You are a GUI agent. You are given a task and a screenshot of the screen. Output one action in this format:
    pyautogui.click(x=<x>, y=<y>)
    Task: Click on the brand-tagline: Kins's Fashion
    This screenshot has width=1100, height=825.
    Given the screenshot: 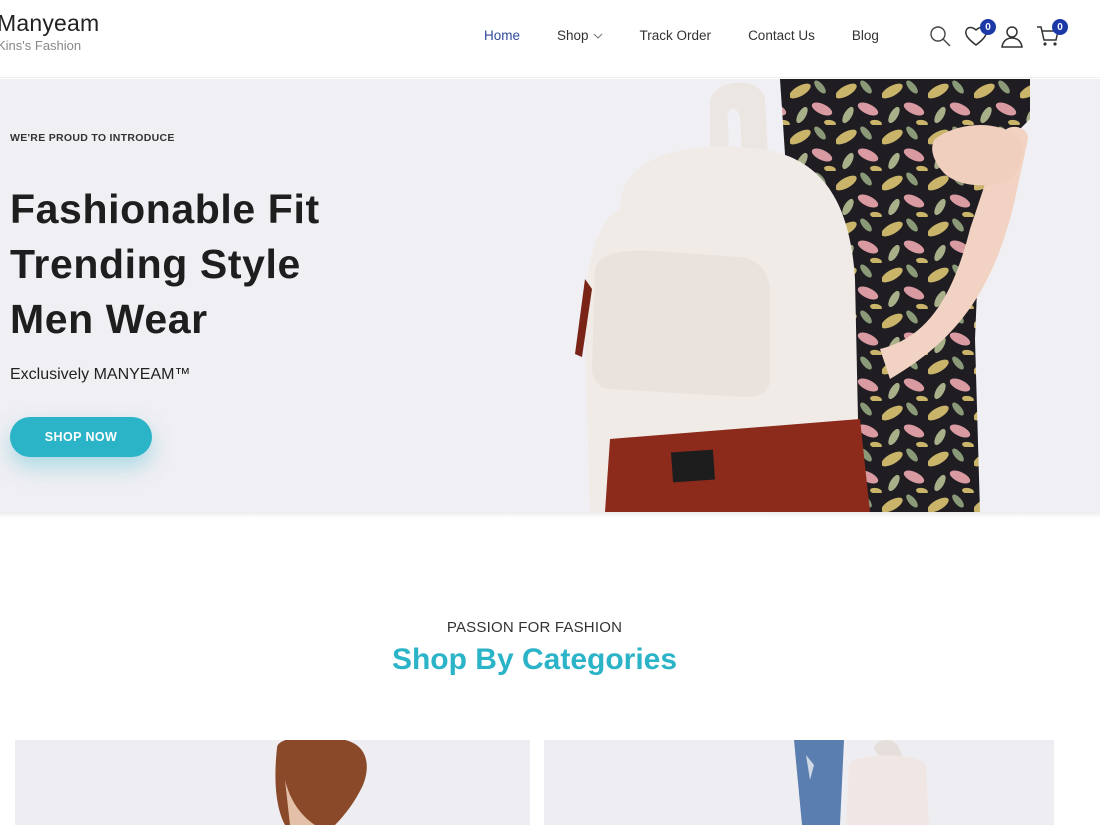 What is the action you would take?
    pyautogui.click(x=41, y=45)
    